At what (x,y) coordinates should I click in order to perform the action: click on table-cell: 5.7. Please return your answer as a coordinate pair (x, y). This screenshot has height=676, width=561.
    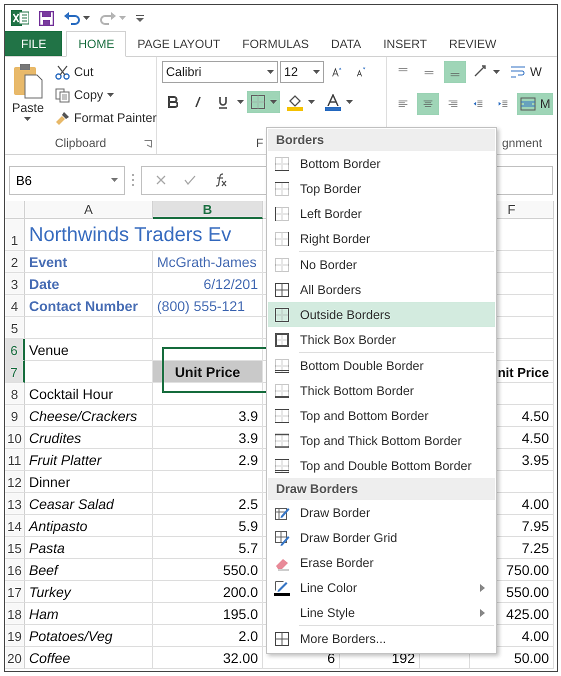
    Looking at the image, I should click on (208, 548).